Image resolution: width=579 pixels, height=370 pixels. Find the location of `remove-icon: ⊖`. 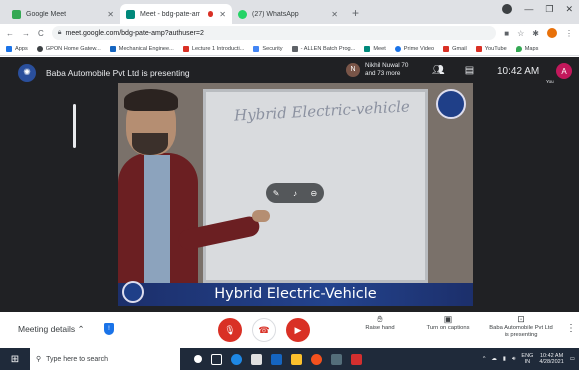

remove-icon: ⊖ is located at coordinates (314, 193).